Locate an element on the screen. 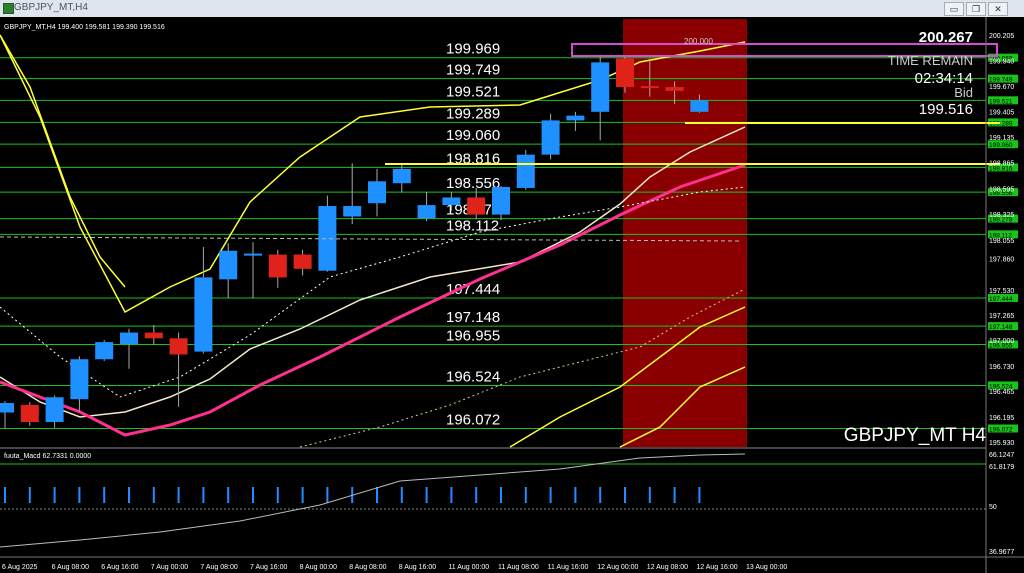 The image size is (1024, 573). price-axis-label: 197.530 is located at coordinates (1001, 291).